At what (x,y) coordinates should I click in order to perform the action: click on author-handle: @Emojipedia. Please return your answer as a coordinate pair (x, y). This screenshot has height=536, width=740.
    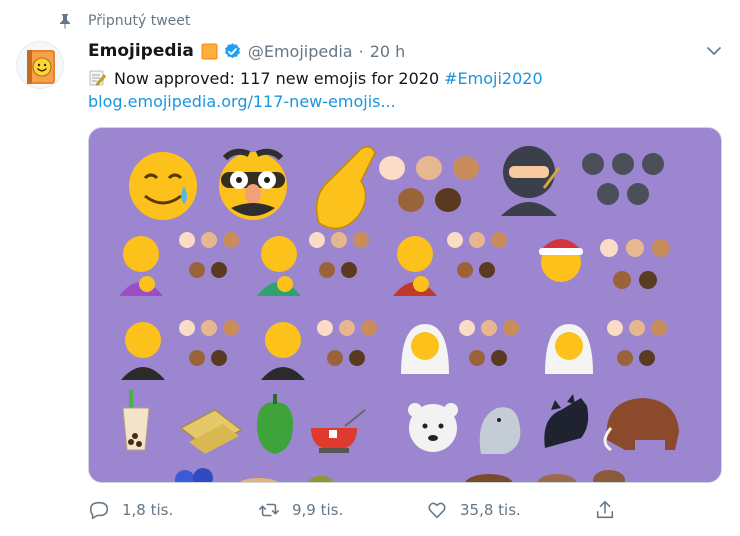
    Looking at the image, I should click on (300, 51).